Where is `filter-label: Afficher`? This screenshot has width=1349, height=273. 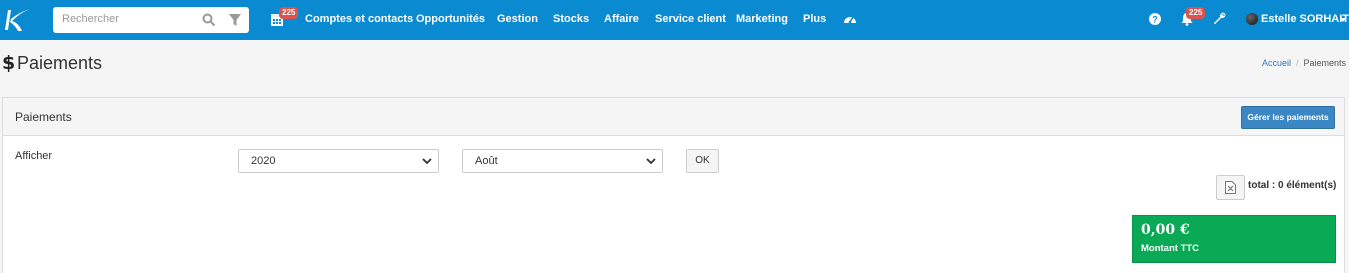
filter-label: Afficher is located at coordinates (34, 156).